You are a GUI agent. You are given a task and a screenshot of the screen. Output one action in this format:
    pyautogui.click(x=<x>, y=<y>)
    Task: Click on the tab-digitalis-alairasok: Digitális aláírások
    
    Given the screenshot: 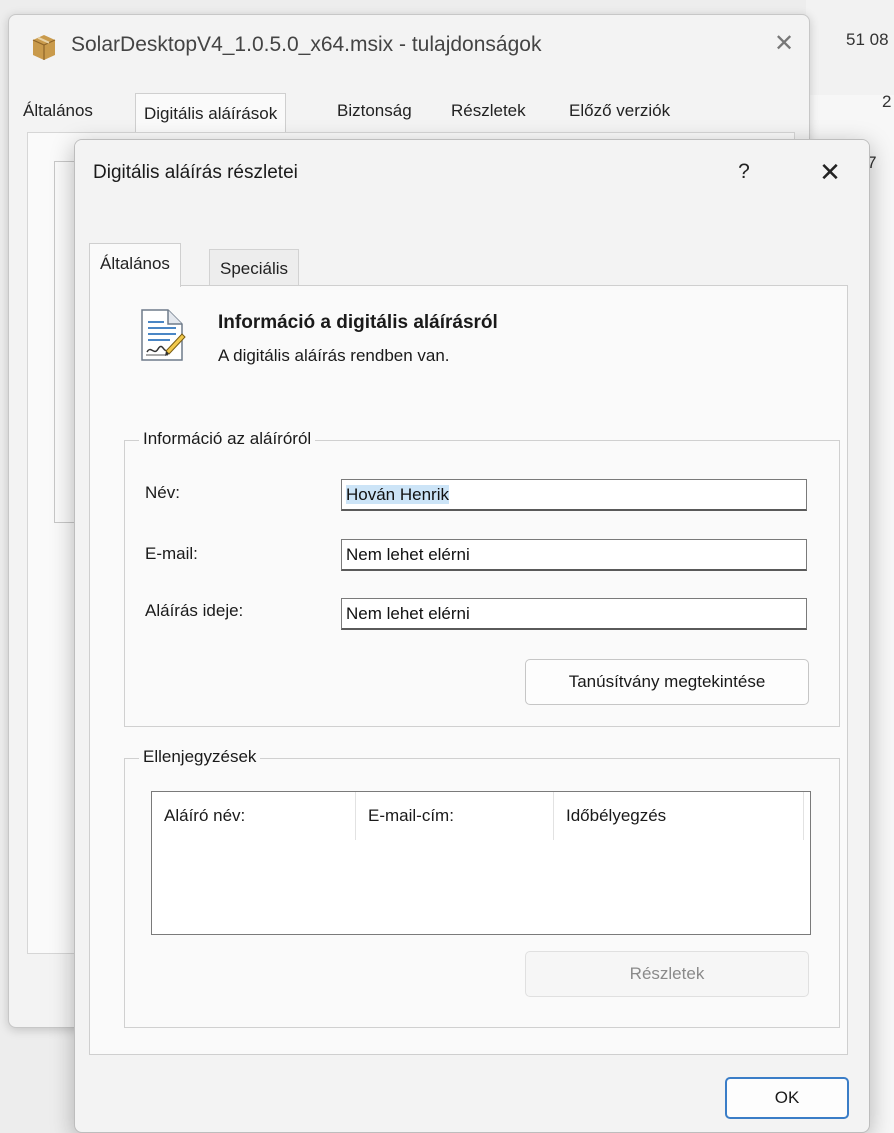 What is the action you would take?
    pyautogui.click(x=211, y=113)
    